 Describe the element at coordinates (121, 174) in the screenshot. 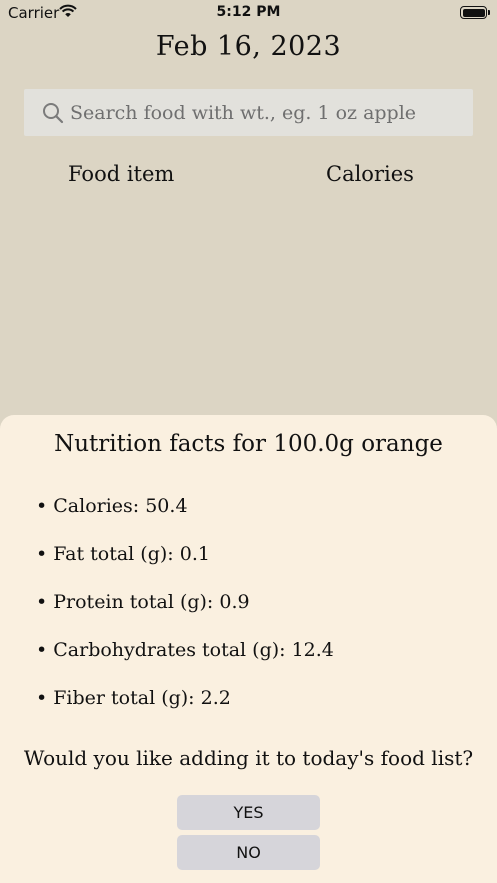

I see `column-header-food-item: Food item` at that location.